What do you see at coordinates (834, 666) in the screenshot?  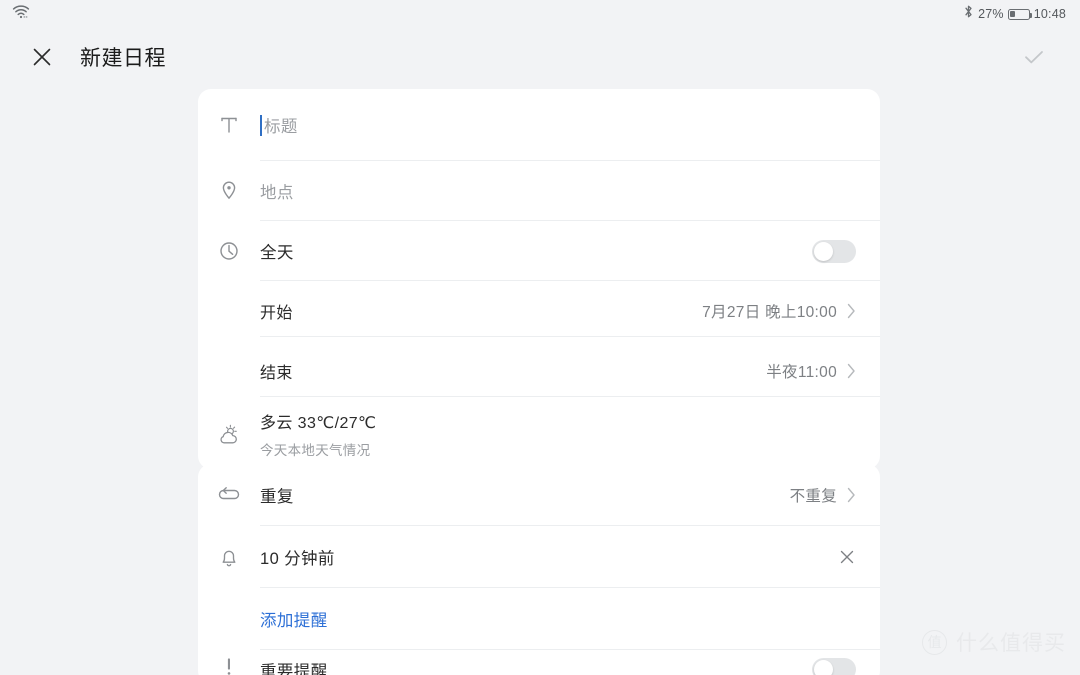 I see `priority-toggle` at bounding box center [834, 666].